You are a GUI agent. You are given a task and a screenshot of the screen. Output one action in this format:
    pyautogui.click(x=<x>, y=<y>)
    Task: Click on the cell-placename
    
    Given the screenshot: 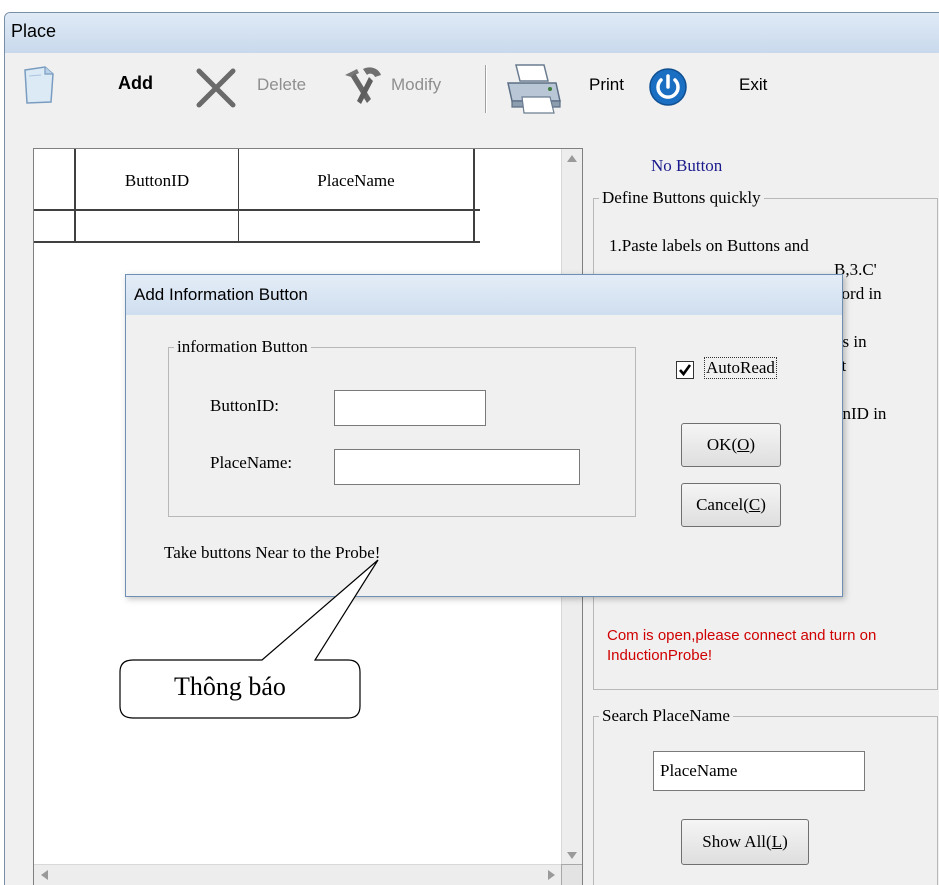 What is the action you would take?
    pyautogui.click(x=357, y=227)
    